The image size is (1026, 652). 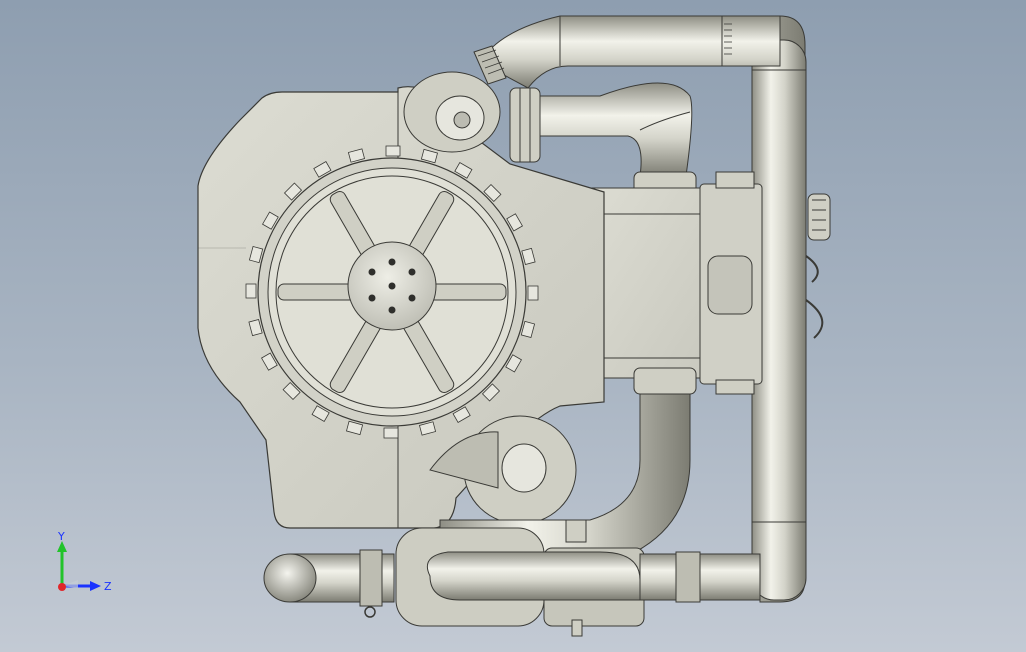 What do you see at coordinates (108, 586) in the screenshot?
I see `z-axis-label: Z` at bounding box center [108, 586].